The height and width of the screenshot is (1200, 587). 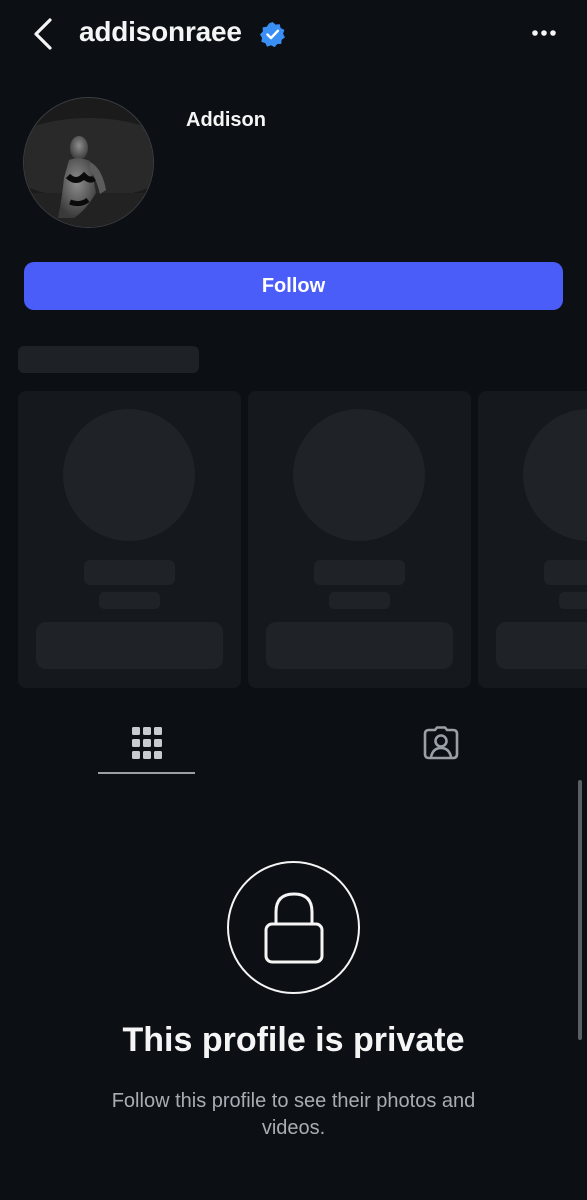 I want to click on lock-icon, so click(x=293, y=927).